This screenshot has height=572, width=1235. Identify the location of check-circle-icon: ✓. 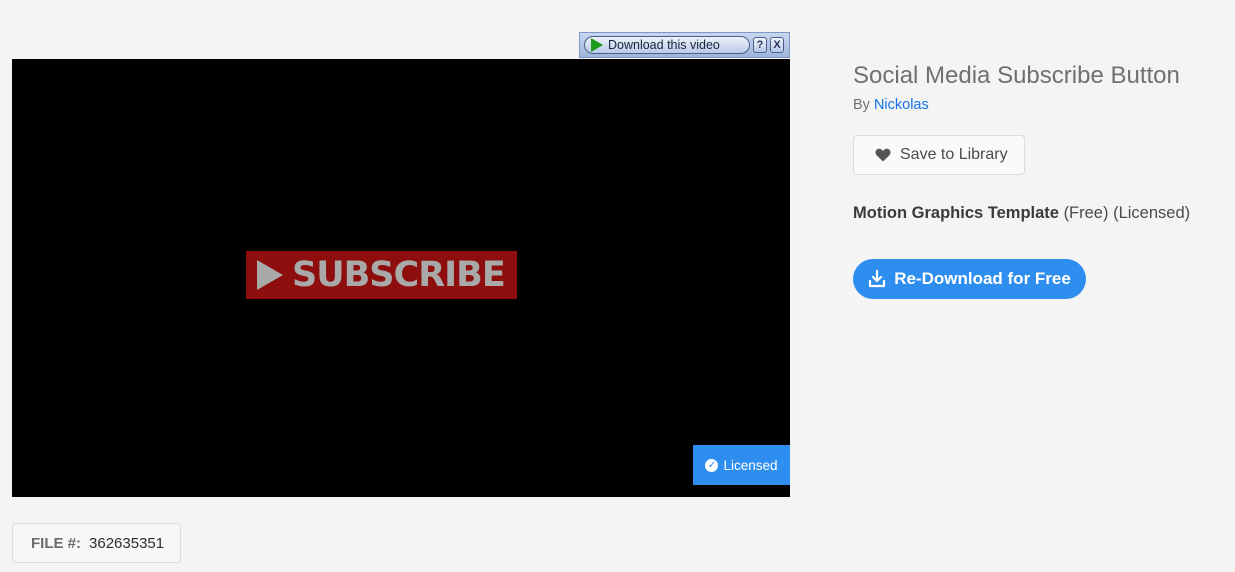
(712, 465).